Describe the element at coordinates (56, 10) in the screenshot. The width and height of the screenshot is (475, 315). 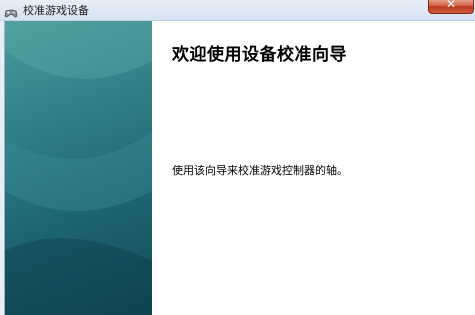
I see `window-title: 校准游戏设备` at that location.